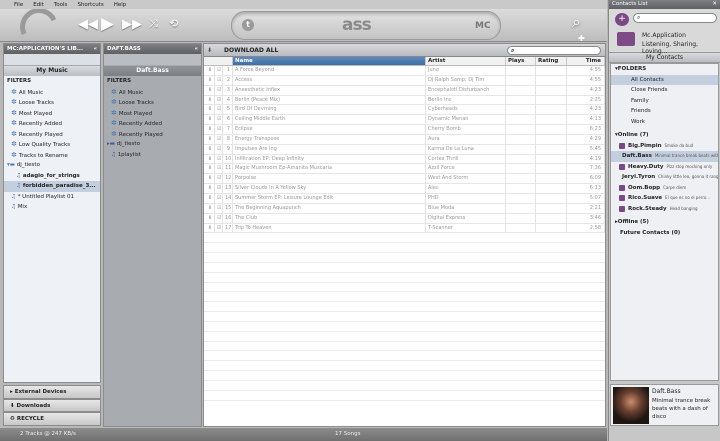  I want to click on filter-most-played: ✲ Most Played, so click(152, 113).